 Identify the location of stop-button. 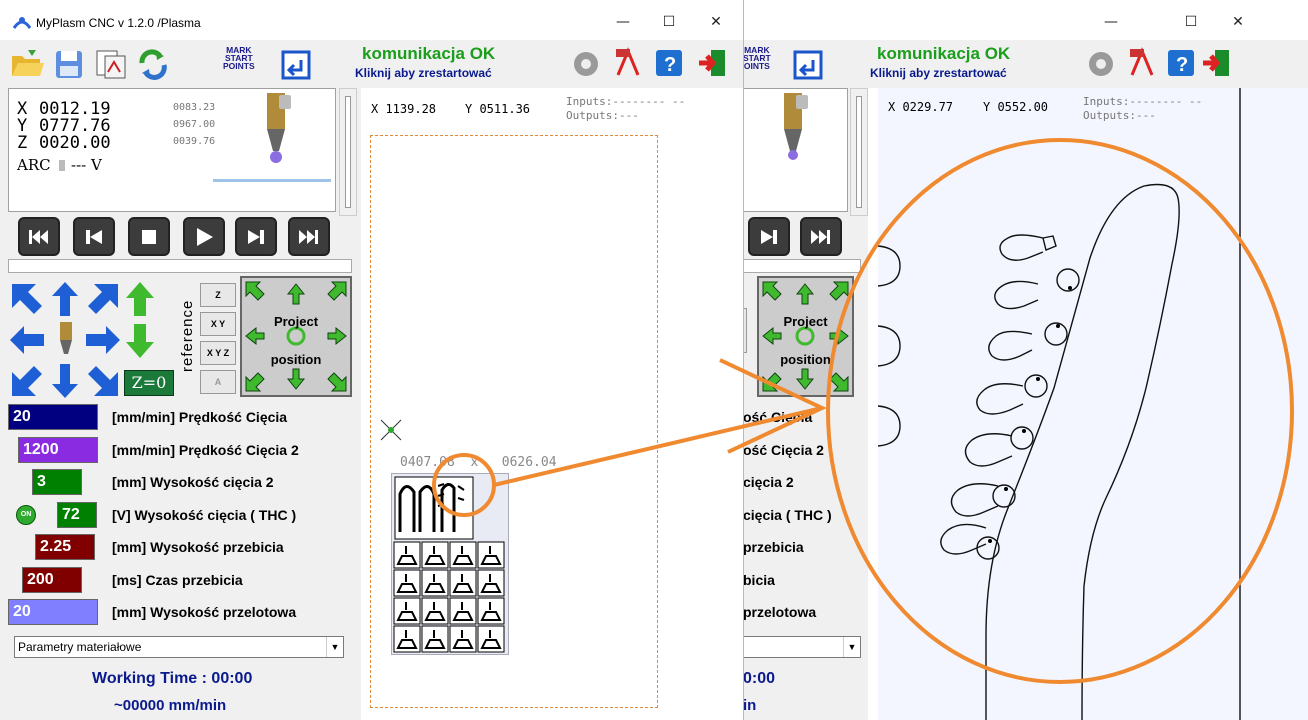
(149, 236).